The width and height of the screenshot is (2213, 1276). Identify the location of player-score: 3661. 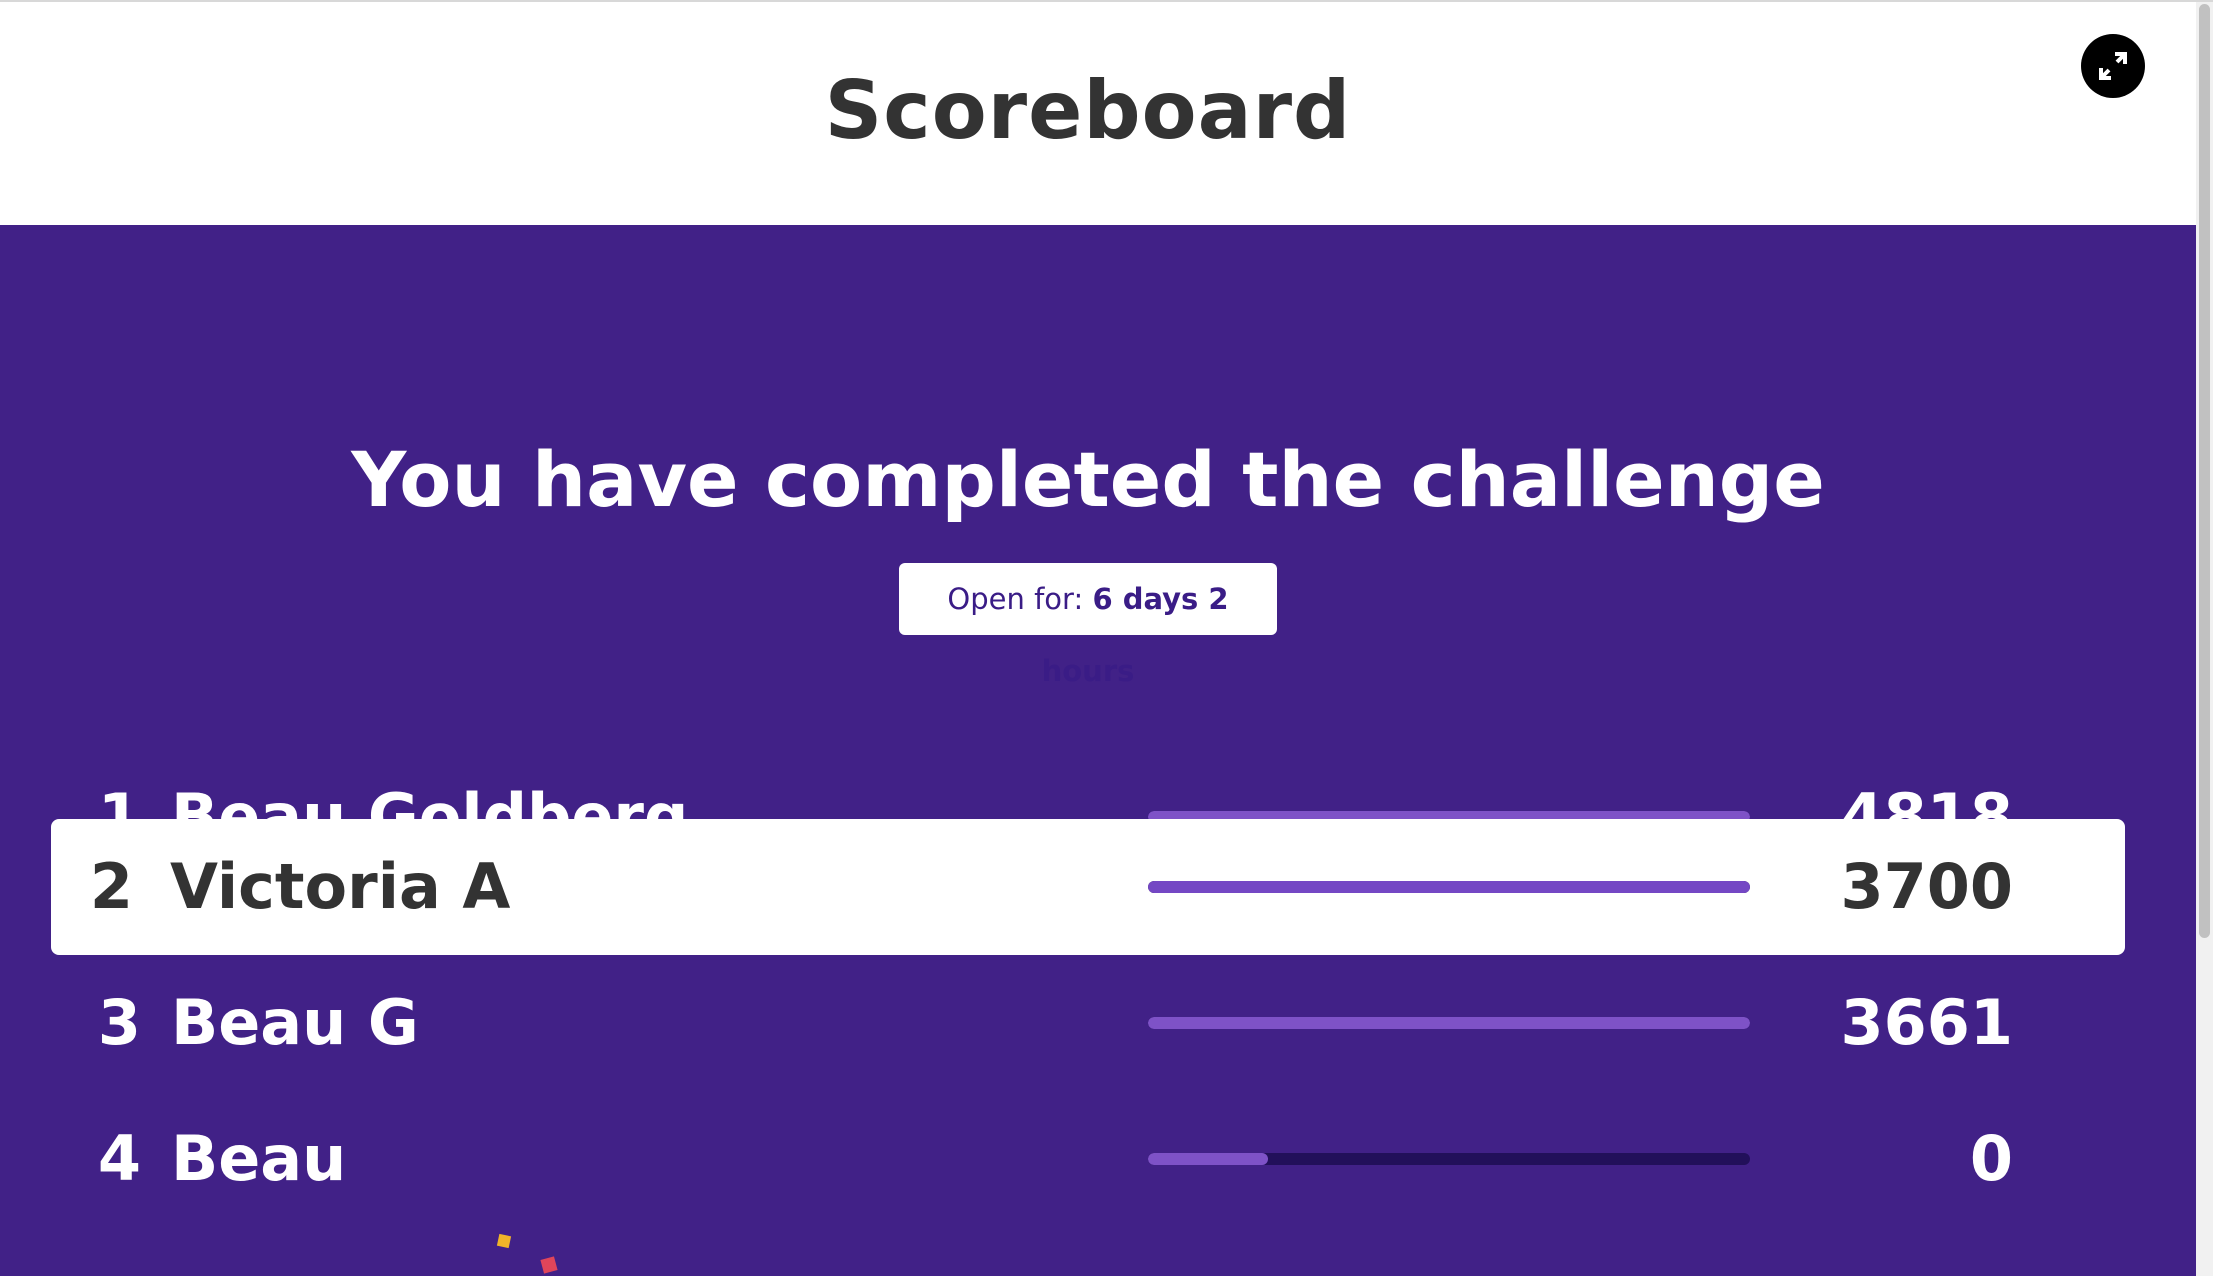
(1926, 1022).